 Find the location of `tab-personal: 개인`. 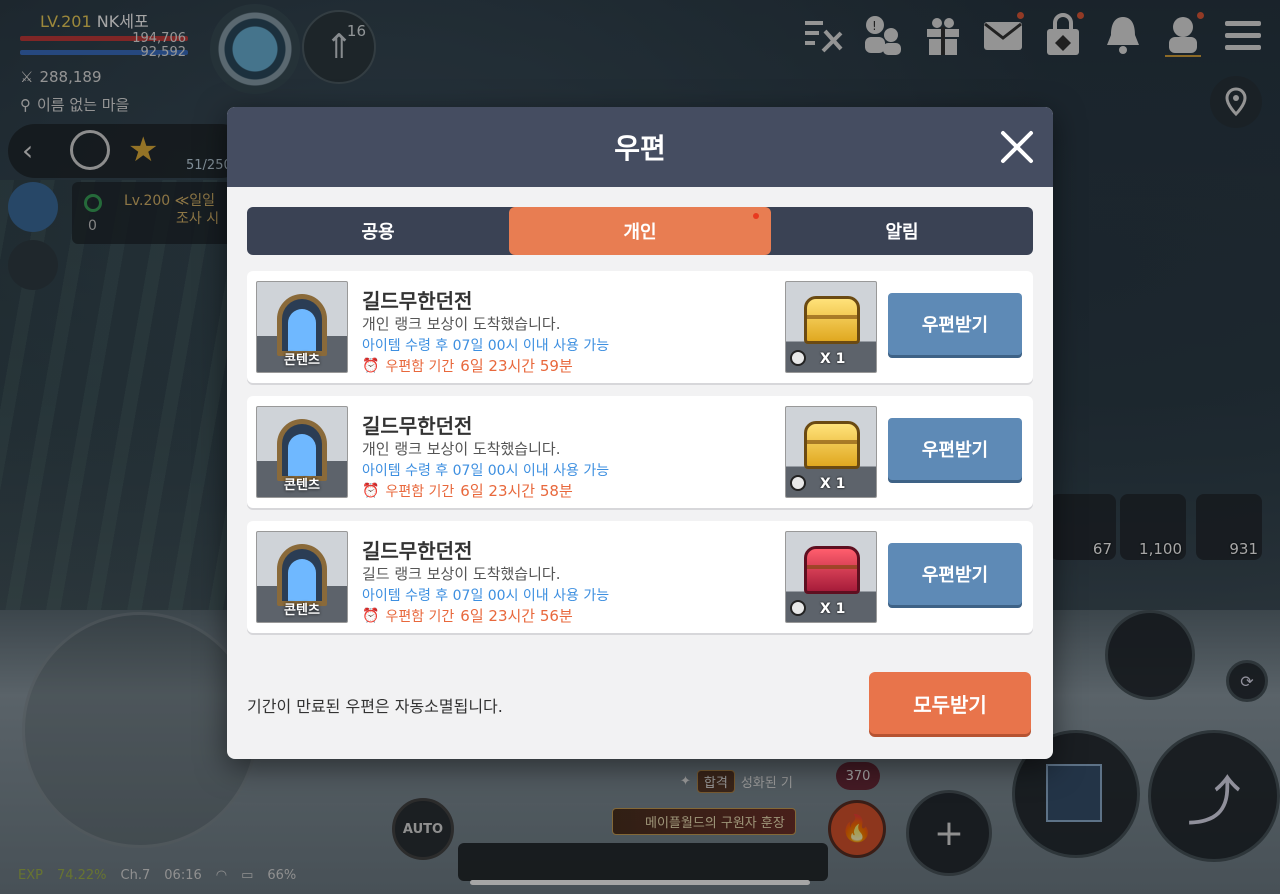

tab-personal: 개인 is located at coordinates (640, 231).